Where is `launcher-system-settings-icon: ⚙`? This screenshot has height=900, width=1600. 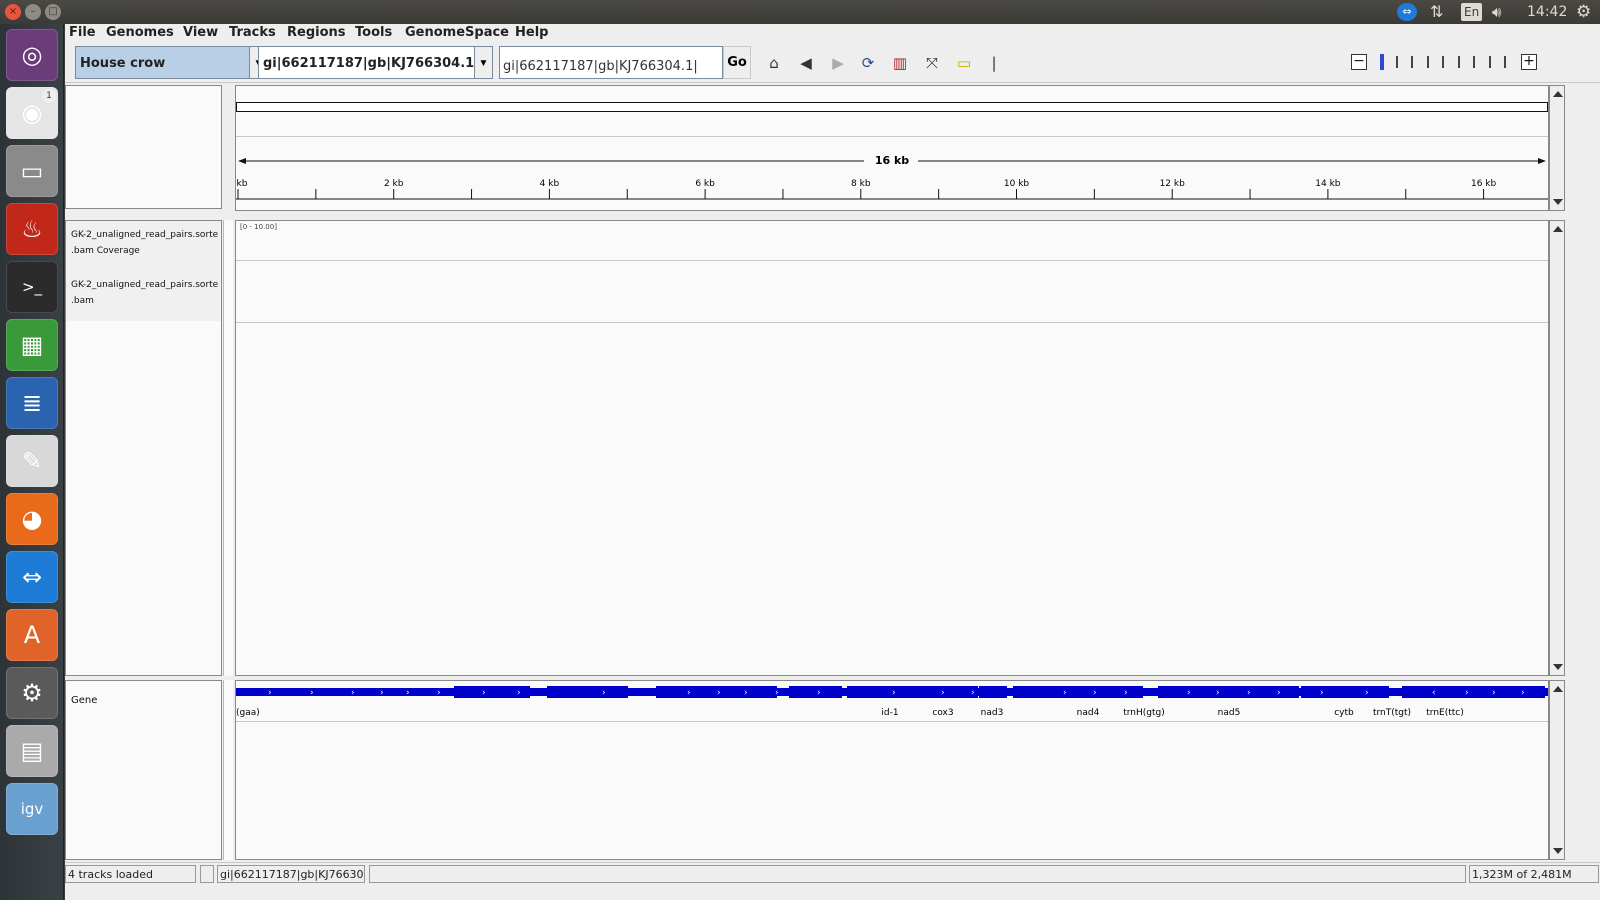
launcher-system-settings-icon: ⚙ is located at coordinates (32, 693).